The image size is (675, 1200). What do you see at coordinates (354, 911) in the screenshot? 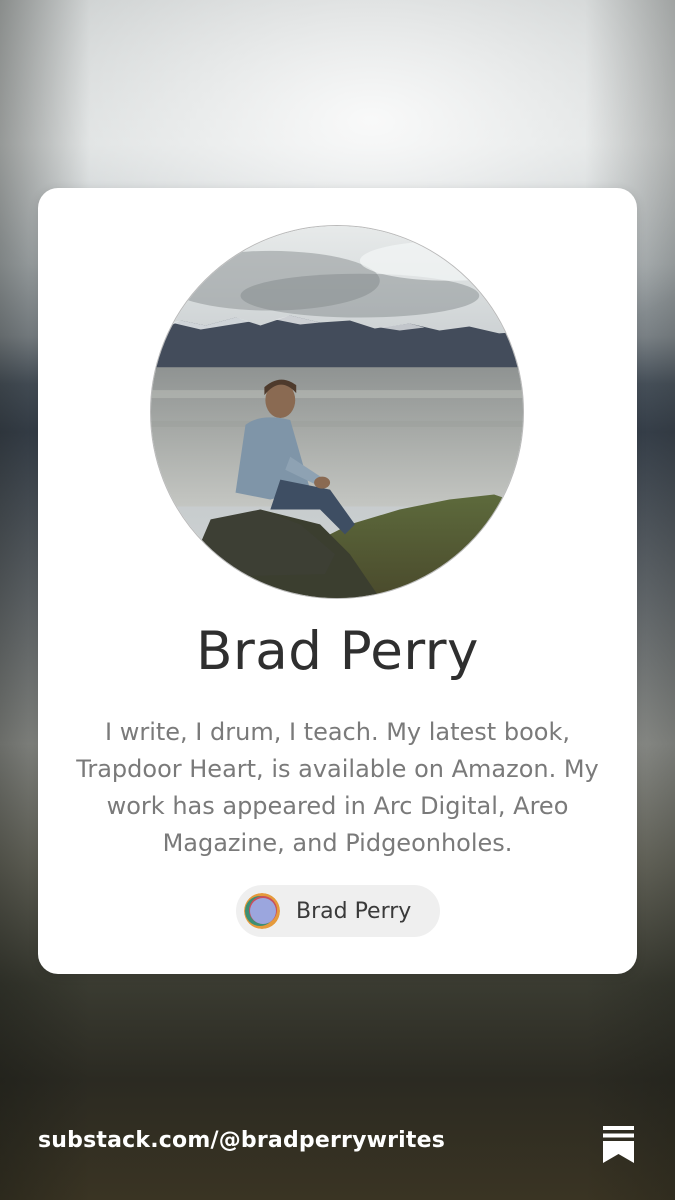
I see `publication-chip-label: Brad Perry` at bounding box center [354, 911].